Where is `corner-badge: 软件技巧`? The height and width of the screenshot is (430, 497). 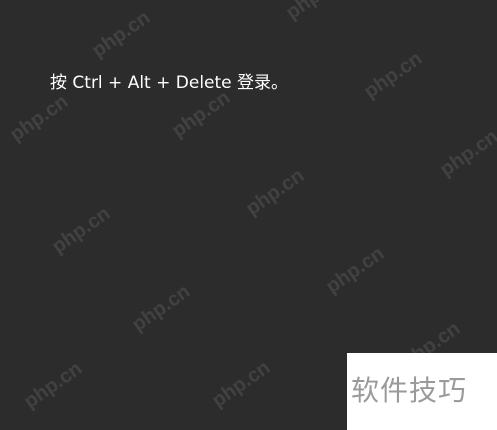
corner-badge: 软件技巧 is located at coordinates (422, 391).